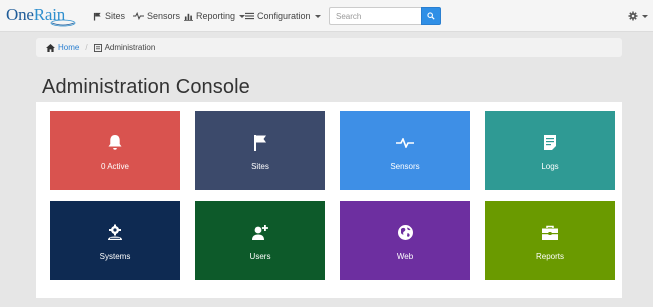  Describe the element at coordinates (329, 47) in the screenshot. I see `breadcrumb: Home / Administration` at that location.